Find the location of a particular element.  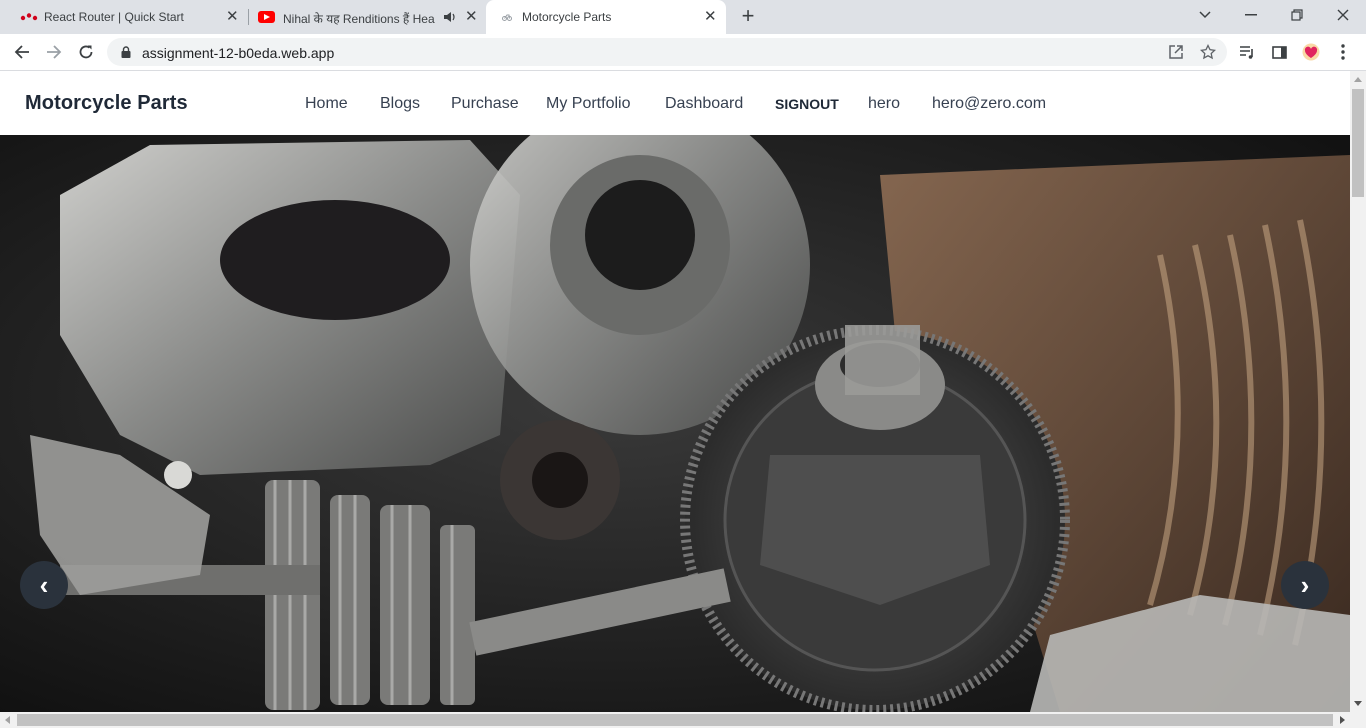

tab-motorcycle-parts: Motorcycle Parts ✕ is located at coordinates (606, 17).